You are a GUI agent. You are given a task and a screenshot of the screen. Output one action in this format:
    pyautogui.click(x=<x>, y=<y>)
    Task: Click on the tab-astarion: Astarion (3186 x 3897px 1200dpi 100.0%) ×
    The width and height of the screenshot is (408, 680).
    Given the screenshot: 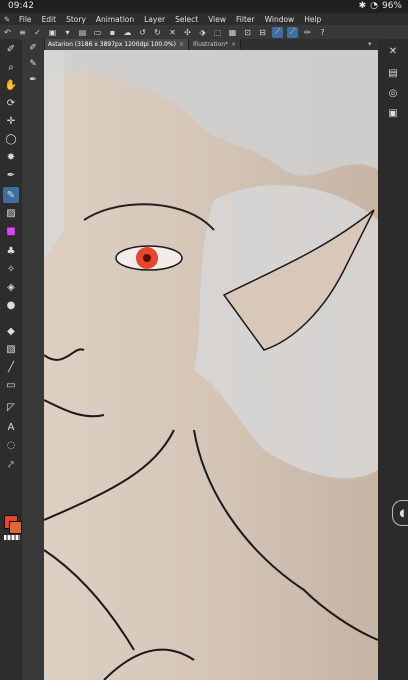 What is the action you would take?
    pyautogui.click(x=116, y=44)
    